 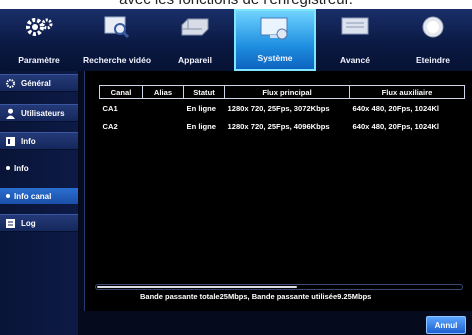 I want to click on sidebar-item-label: Log, so click(x=28, y=223).